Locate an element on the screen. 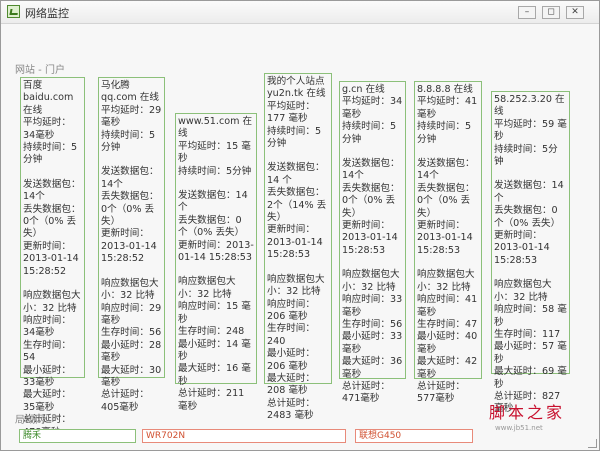 The image size is (600, 451). max-delay-text: 最大延时：16 毫秒 is located at coordinates (214, 375).